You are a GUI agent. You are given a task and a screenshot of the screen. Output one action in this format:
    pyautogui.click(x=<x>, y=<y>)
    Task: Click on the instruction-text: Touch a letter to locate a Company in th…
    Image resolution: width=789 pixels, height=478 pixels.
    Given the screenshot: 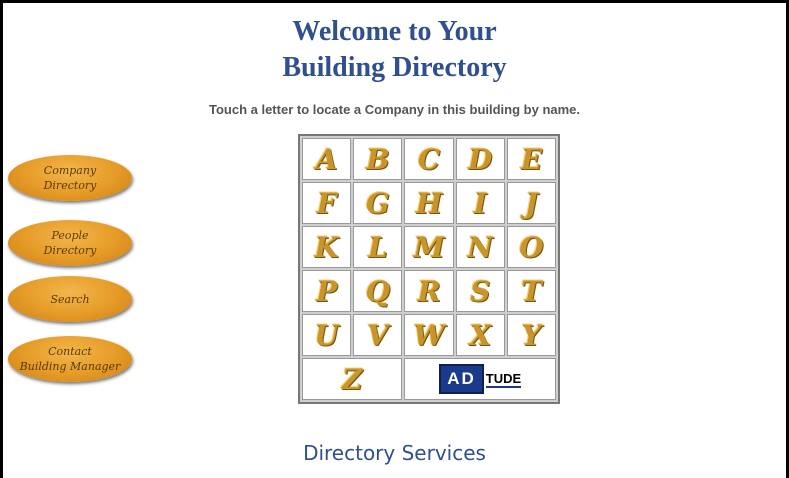 What is the action you would take?
    pyautogui.click(x=394, y=109)
    